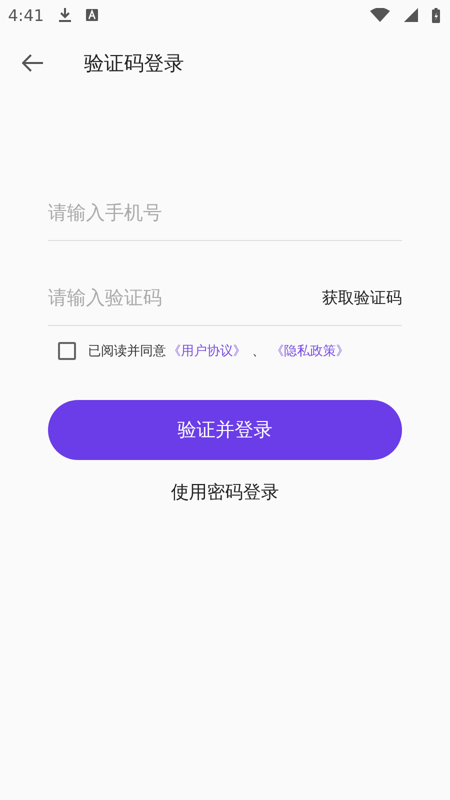 The image size is (450, 800). Describe the element at coordinates (225, 430) in the screenshot. I see `verify-login-button: 验证并登录` at that location.